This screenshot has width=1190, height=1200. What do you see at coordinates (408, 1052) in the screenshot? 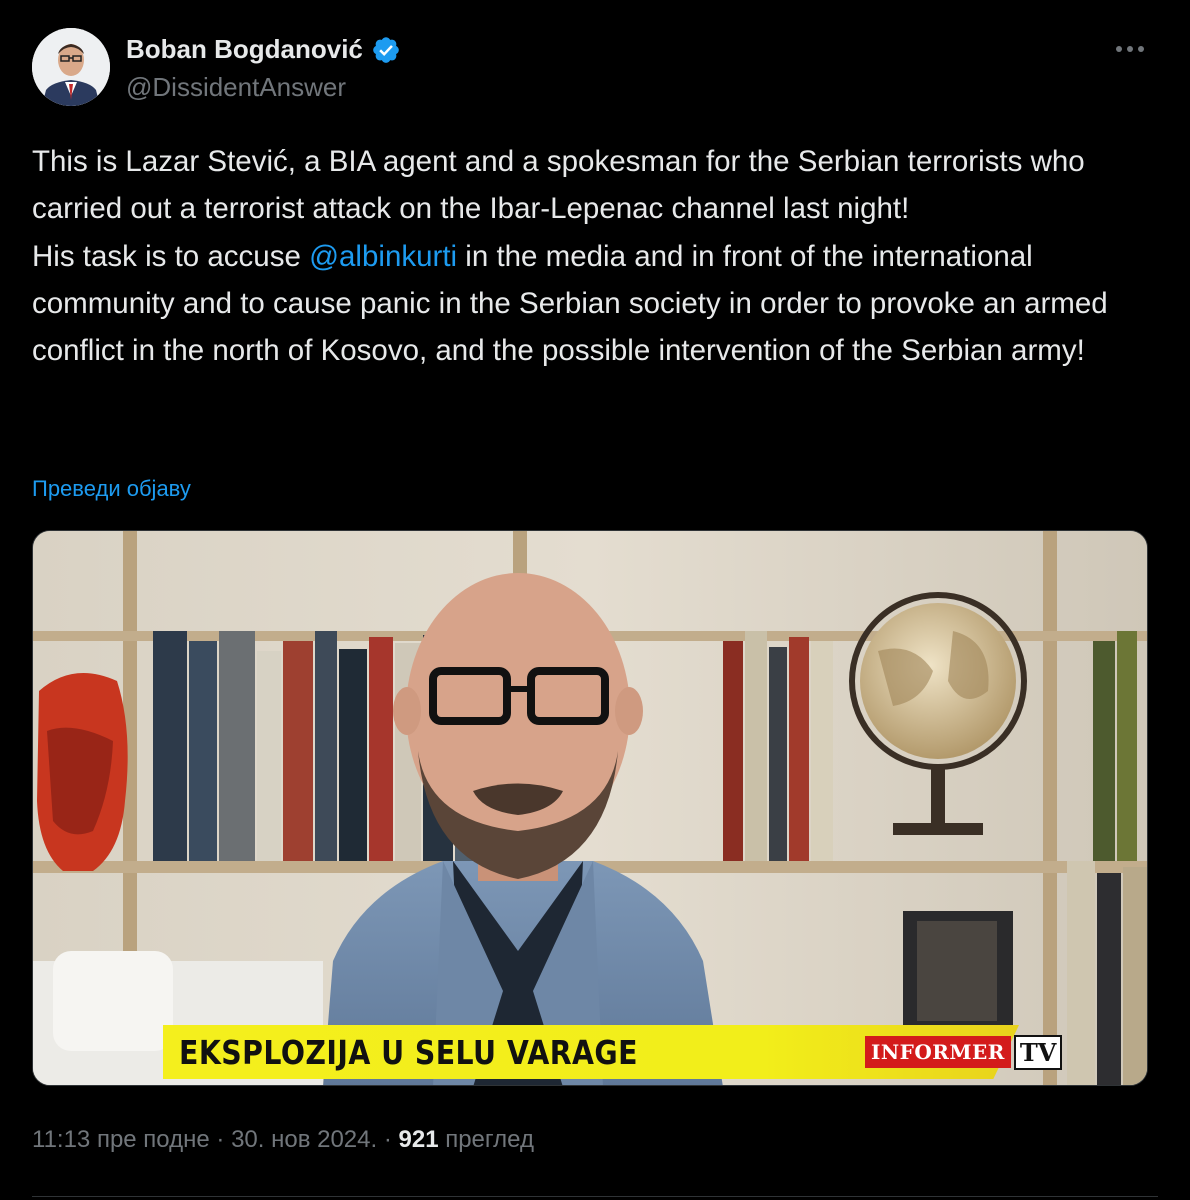
I see `news-ticker-text: EKSPLOZIJA U SELU VARAGE` at bounding box center [408, 1052].